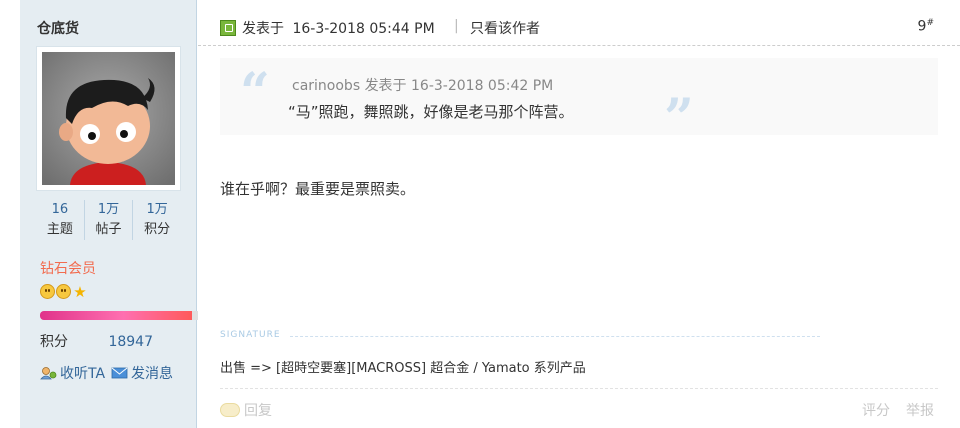  I want to click on posted-time: 16-3-2018 05:44 PM, so click(363, 29).